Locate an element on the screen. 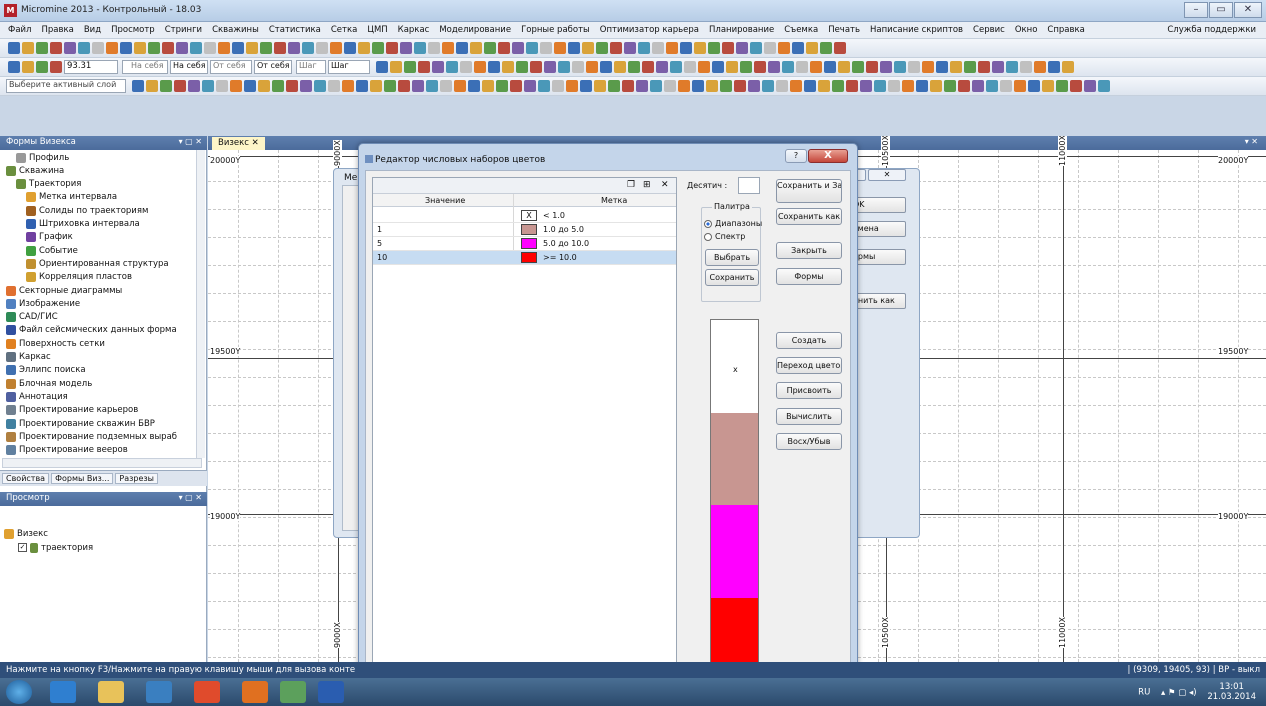  color-swatch is located at coordinates (529, 229).